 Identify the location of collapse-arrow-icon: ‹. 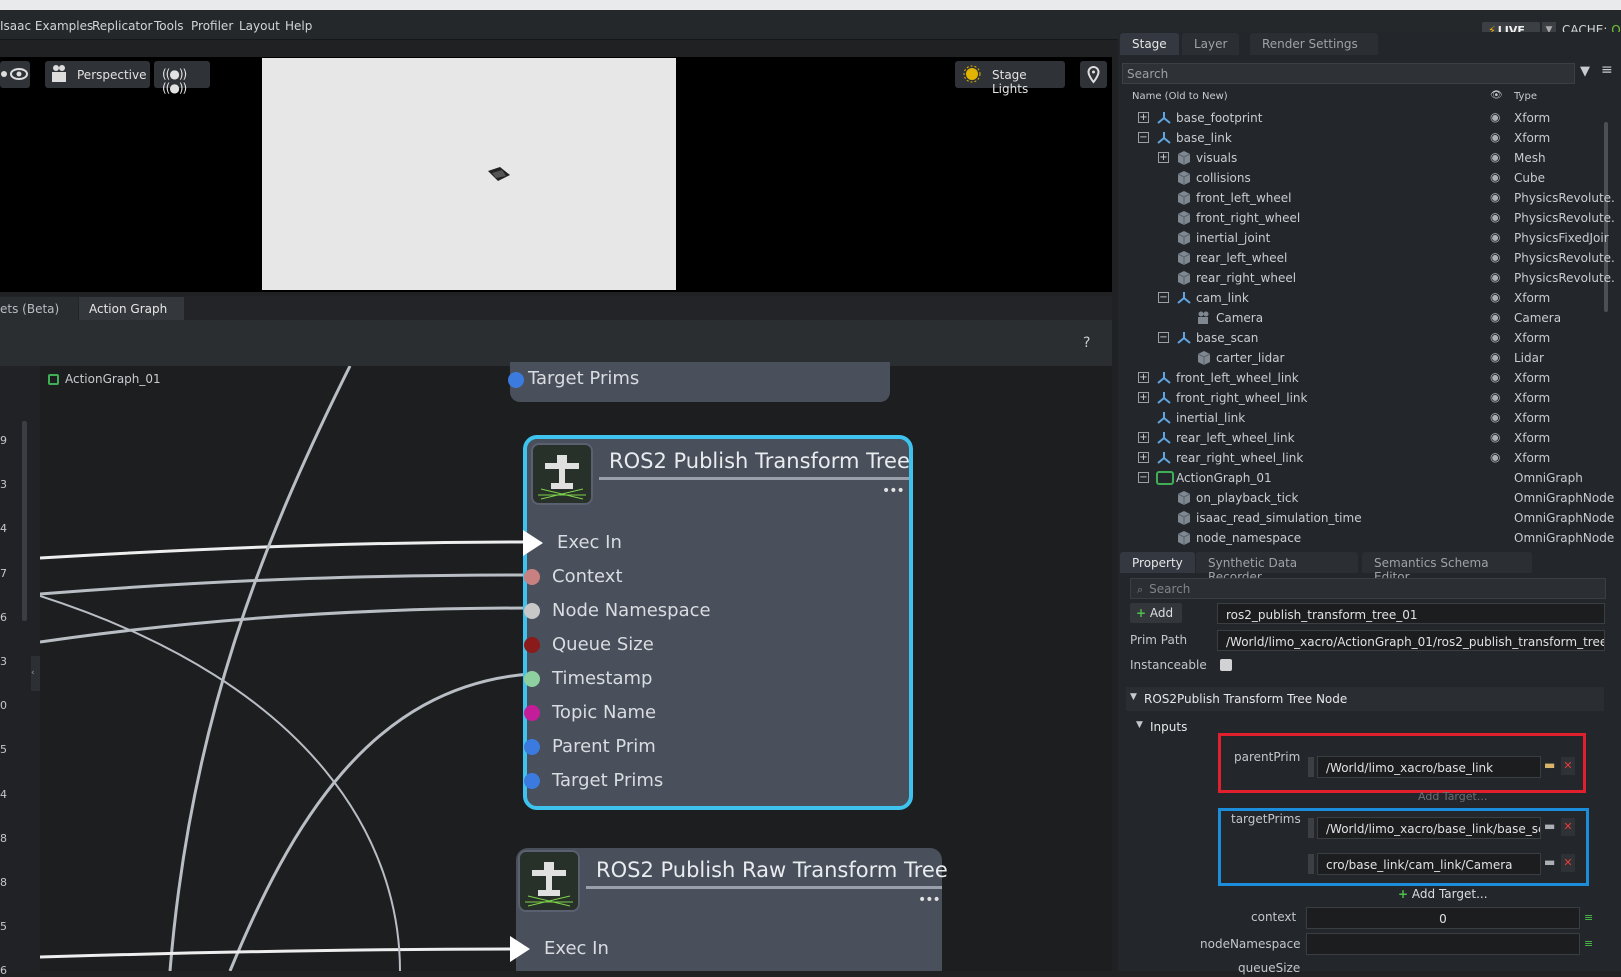
(35, 673).